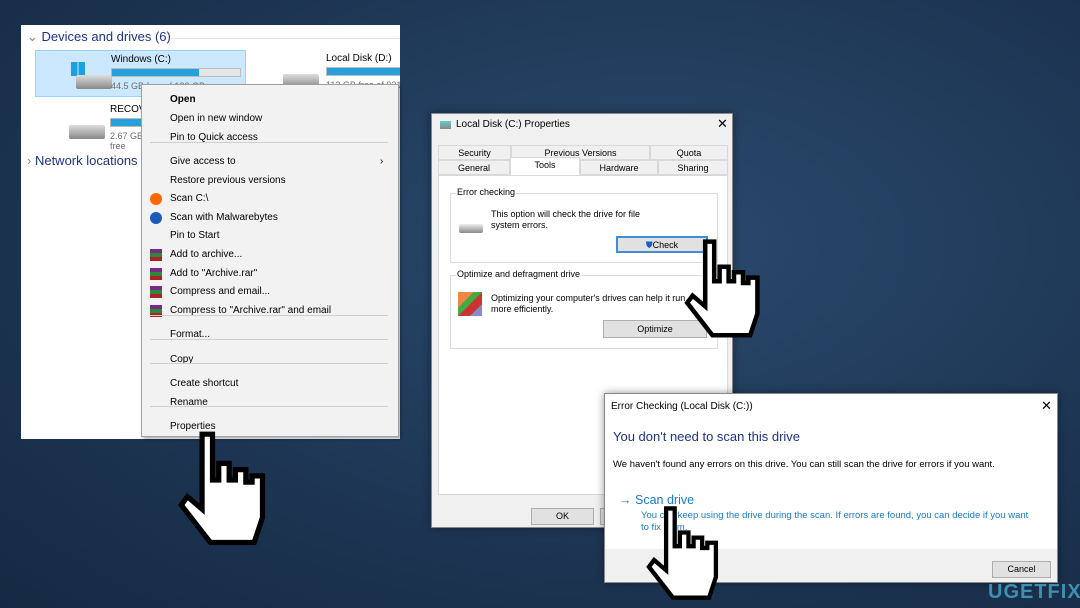 Image resolution: width=1080 pixels, height=608 pixels. Describe the element at coordinates (189, 402) in the screenshot. I see `menu-item-rename: Rename` at that location.